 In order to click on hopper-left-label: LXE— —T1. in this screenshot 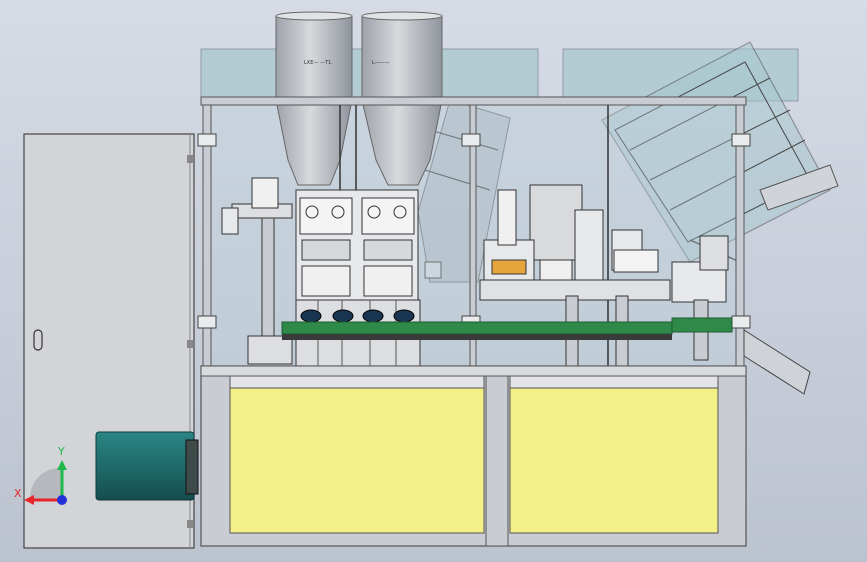, I will do `click(318, 63)`.